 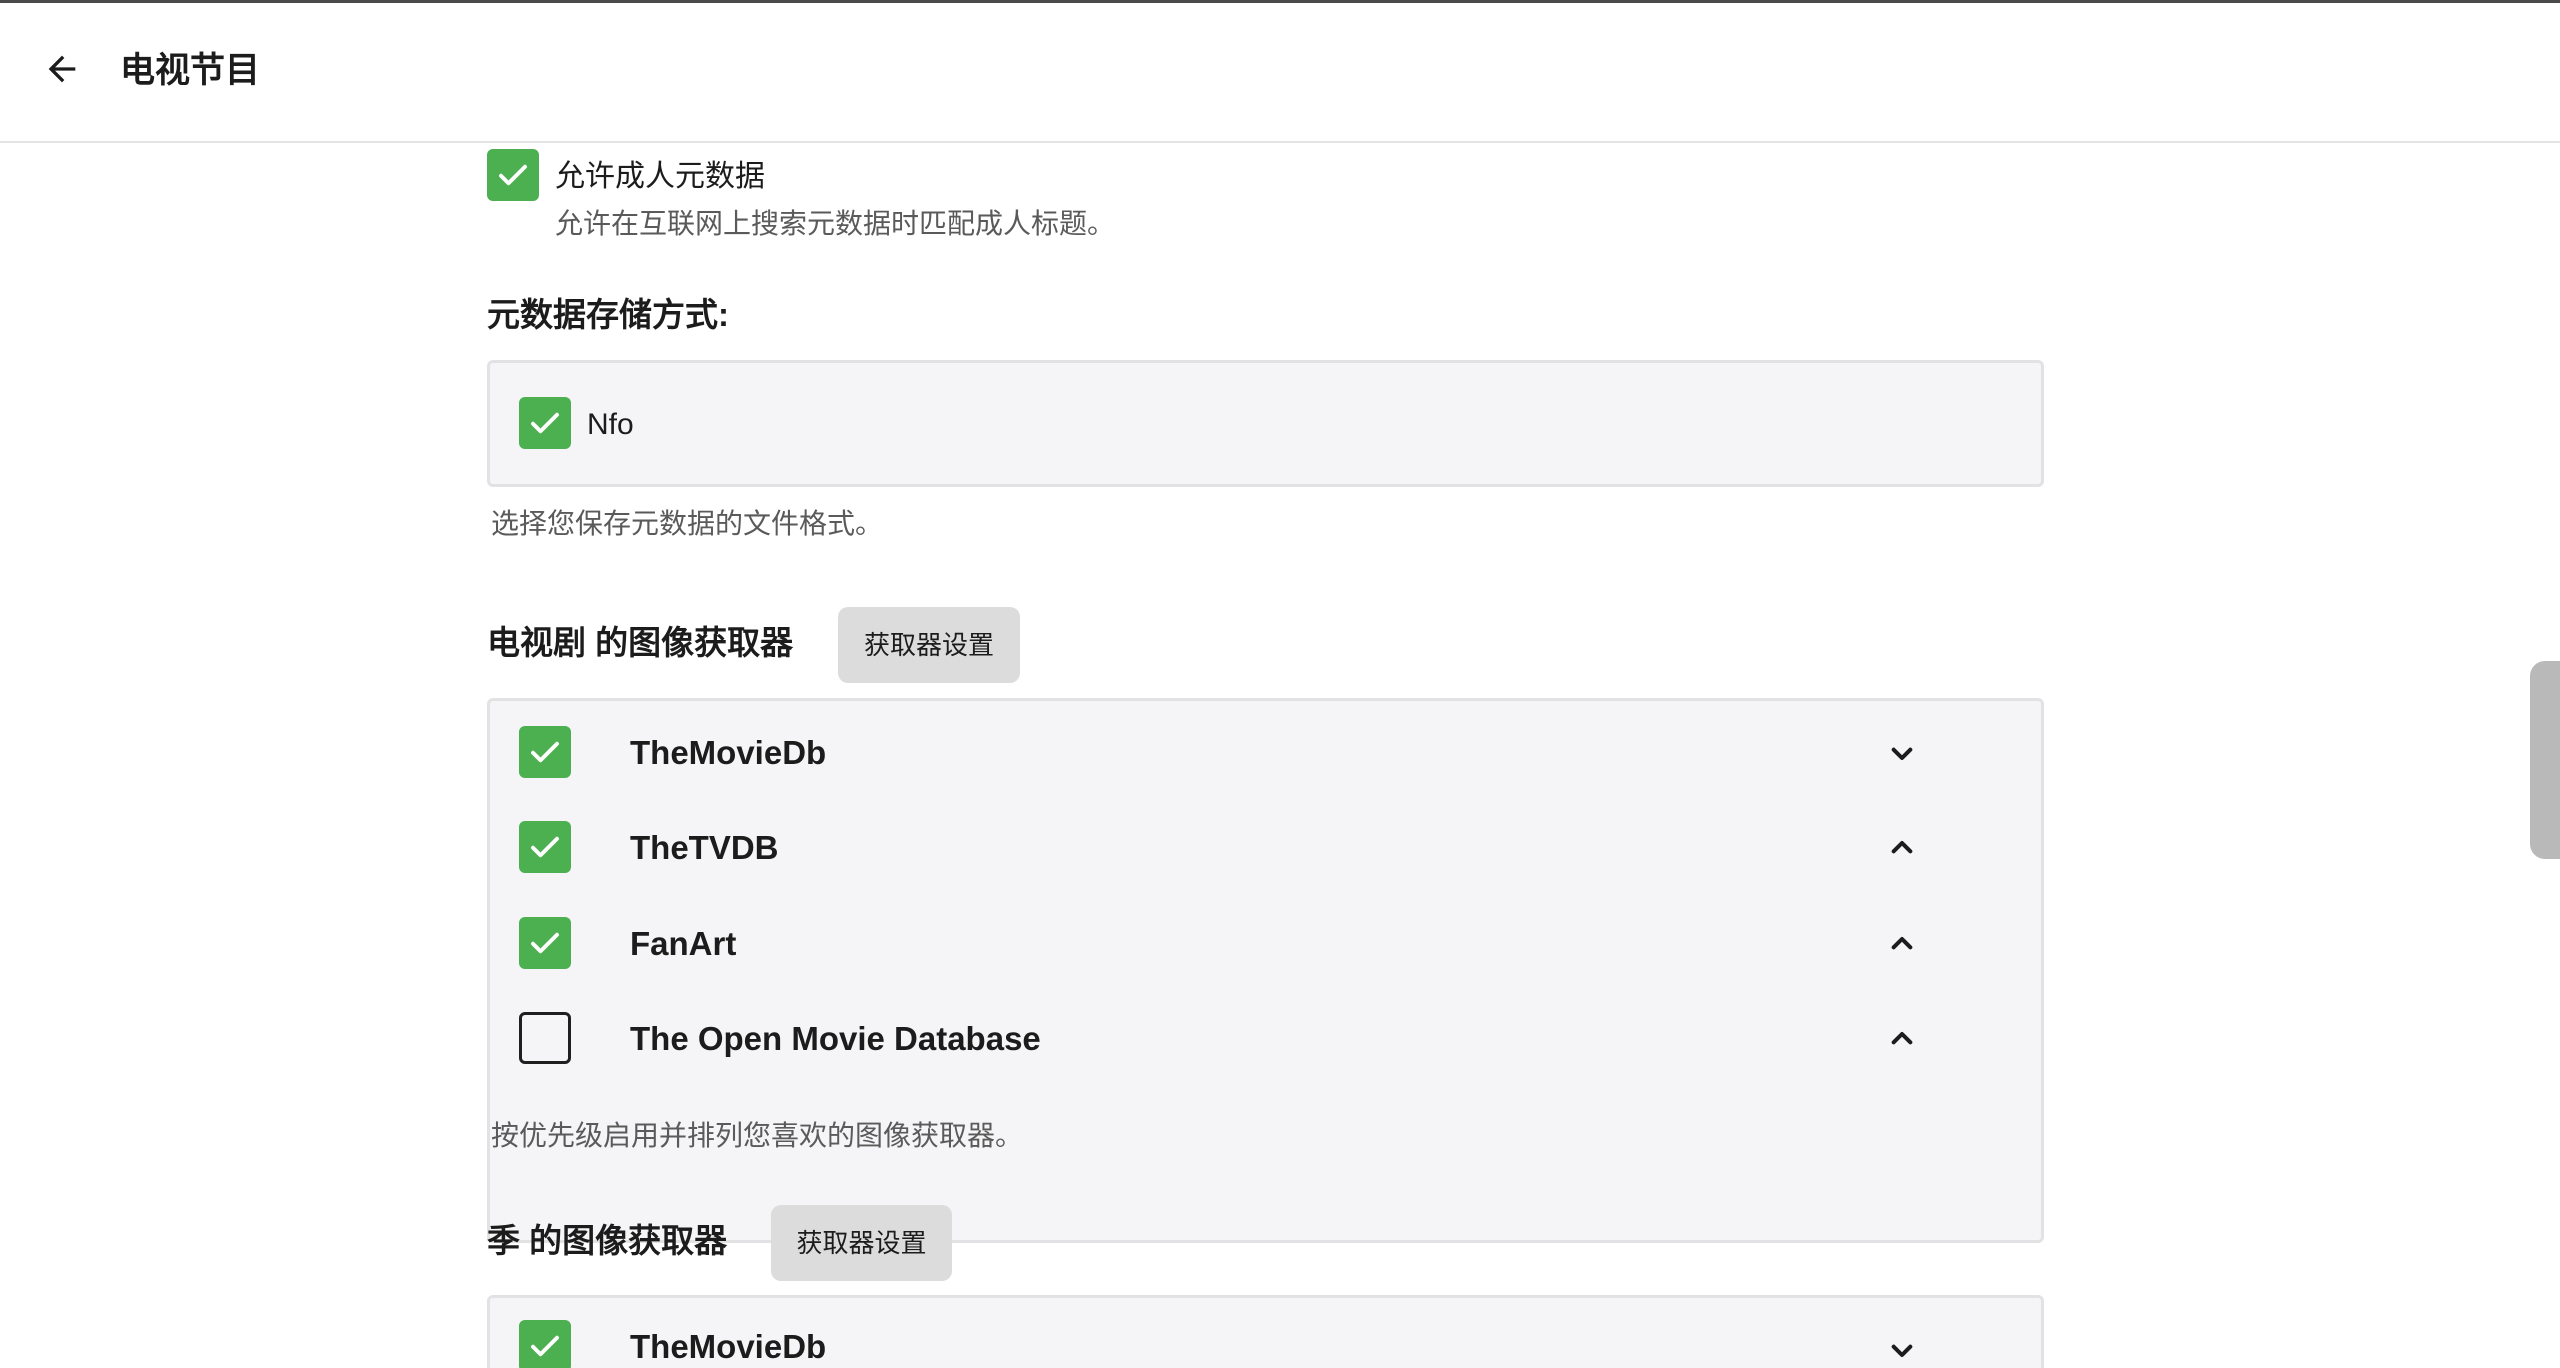 What do you see at coordinates (610, 424) in the screenshot?
I see `nfo-label: Nfo` at bounding box center [610, 424].